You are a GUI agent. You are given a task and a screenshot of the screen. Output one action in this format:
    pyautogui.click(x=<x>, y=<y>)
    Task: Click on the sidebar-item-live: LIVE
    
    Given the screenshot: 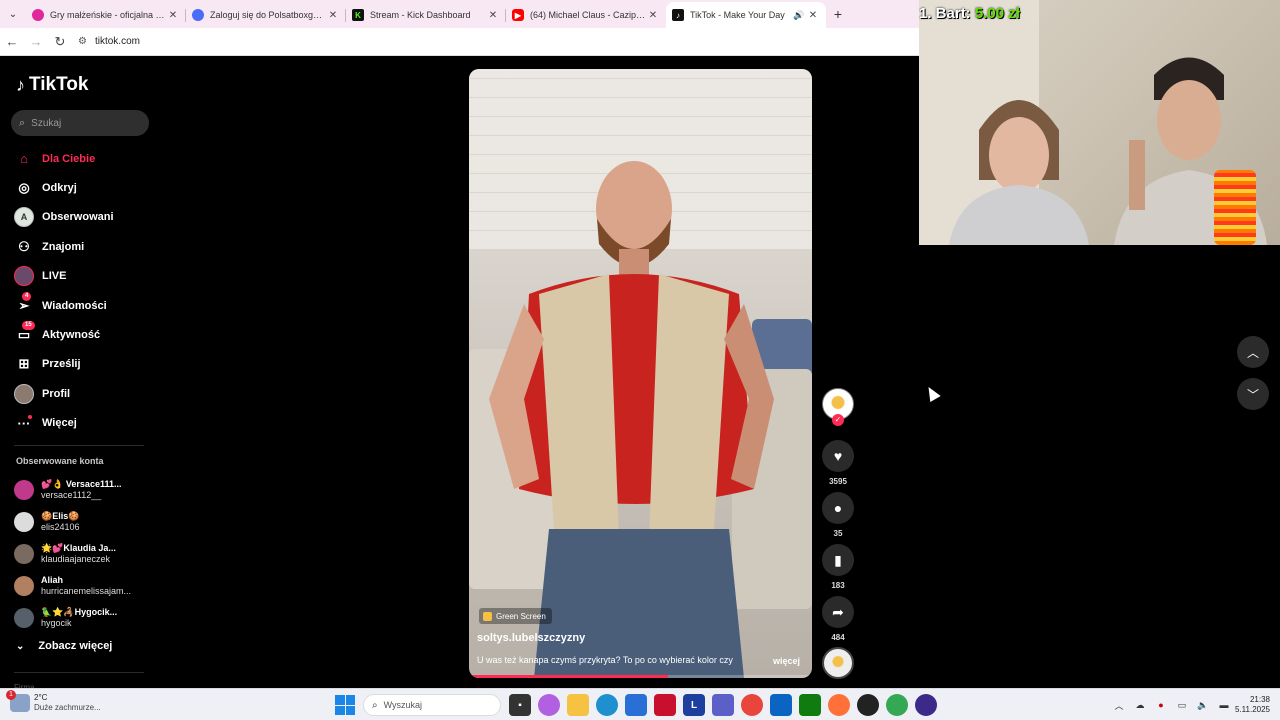 What is the action you would take?
    pyautogui.click(x=84, y=276)
    